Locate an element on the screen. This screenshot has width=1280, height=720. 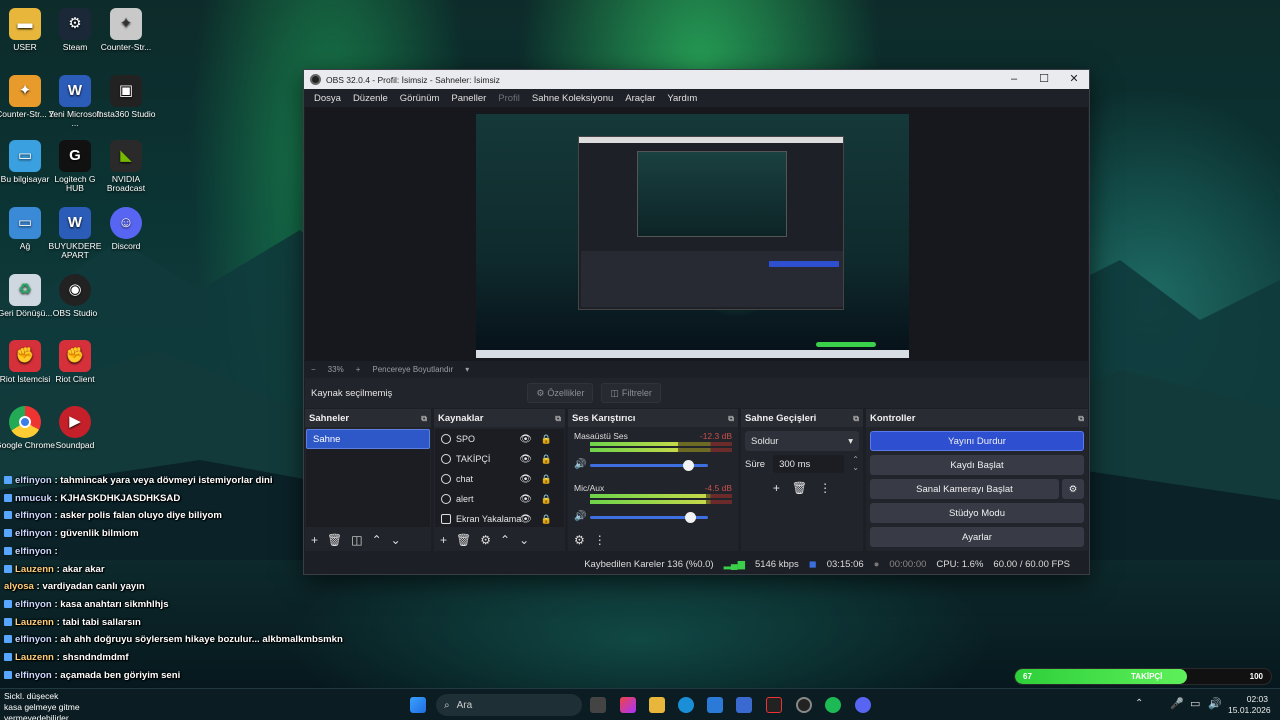
menu-profil: Profil is located at coordinates (509, 98).